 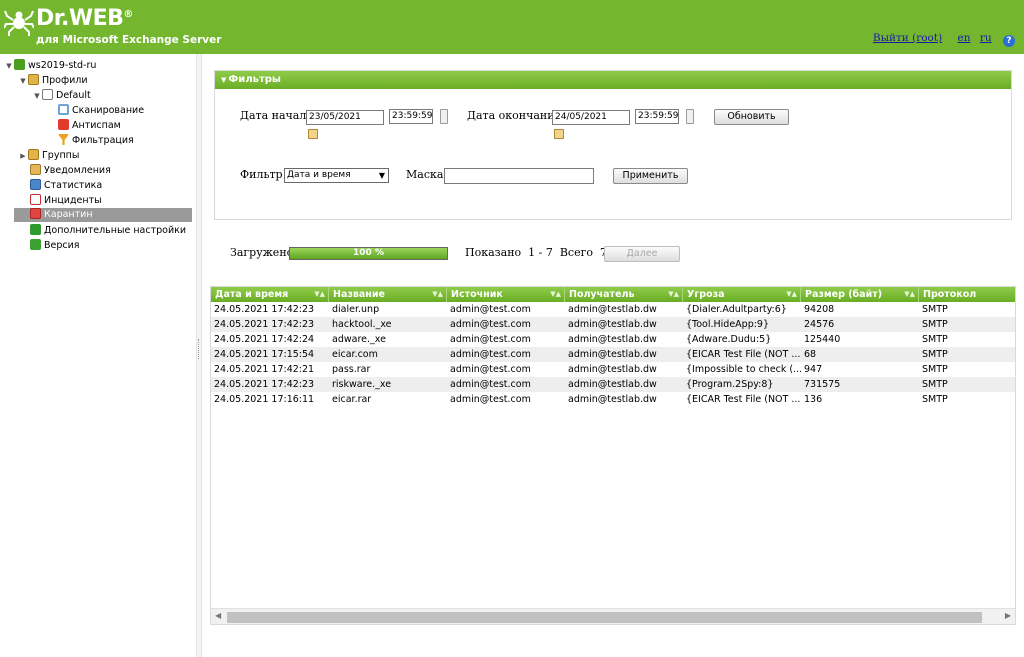 What do you see at coordinates (89, 126) in the screenshot?
I see `tree-item-antispam: Антиспам` at bounding box center [89, 126].